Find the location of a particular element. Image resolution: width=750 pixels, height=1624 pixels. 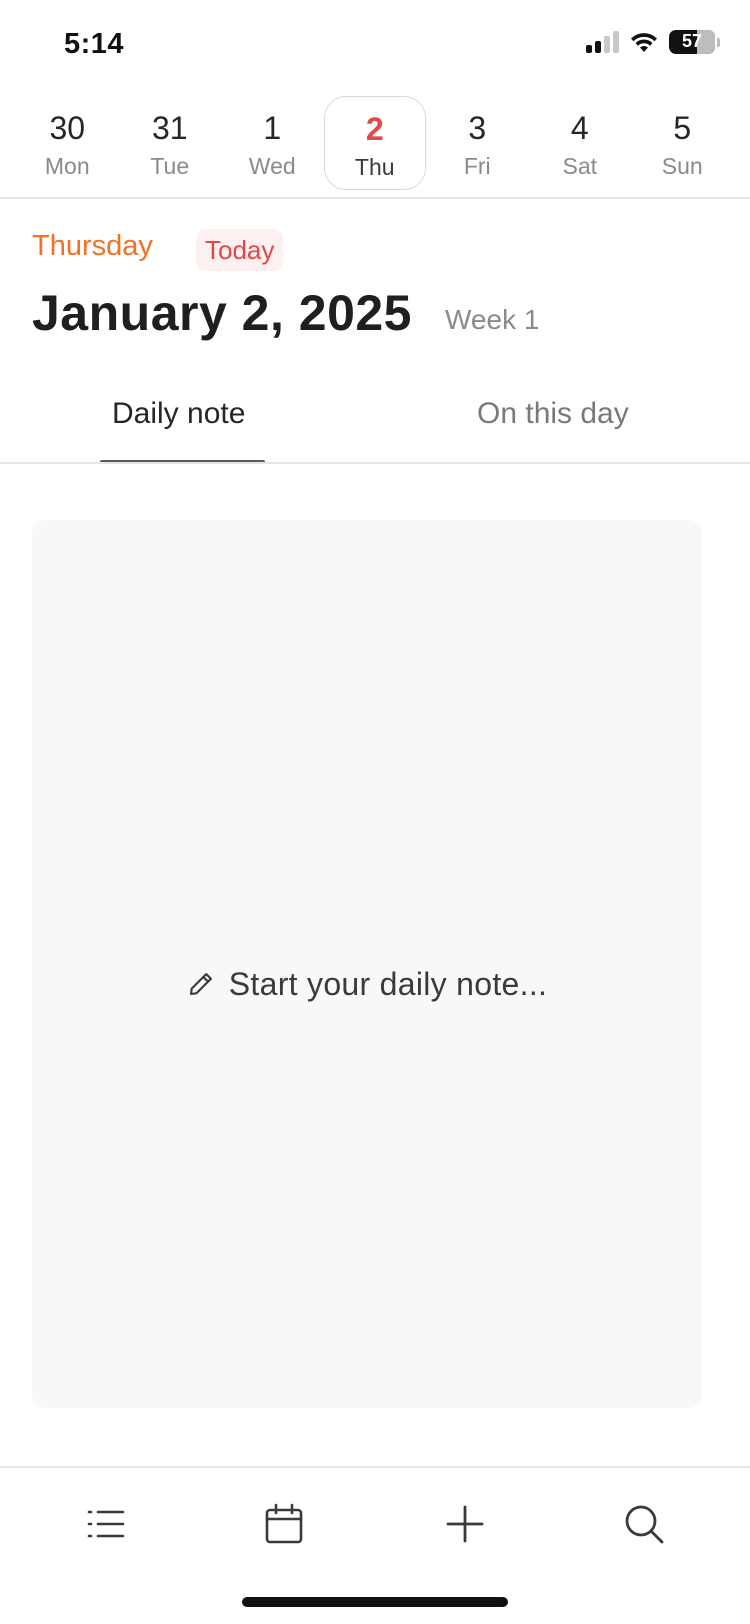

pencil-icon is located at coordinates (200, 984).